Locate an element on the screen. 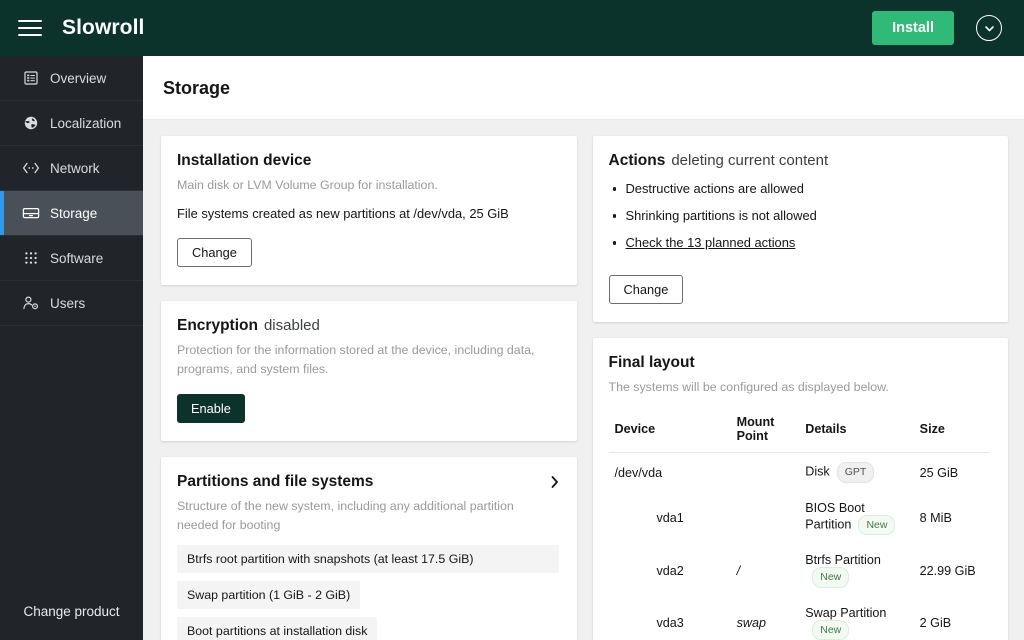 Image resolution: width=1024 pixels, height=640 pixels. sidebar-item-storage: Storage is located at coordinates (71, 213).